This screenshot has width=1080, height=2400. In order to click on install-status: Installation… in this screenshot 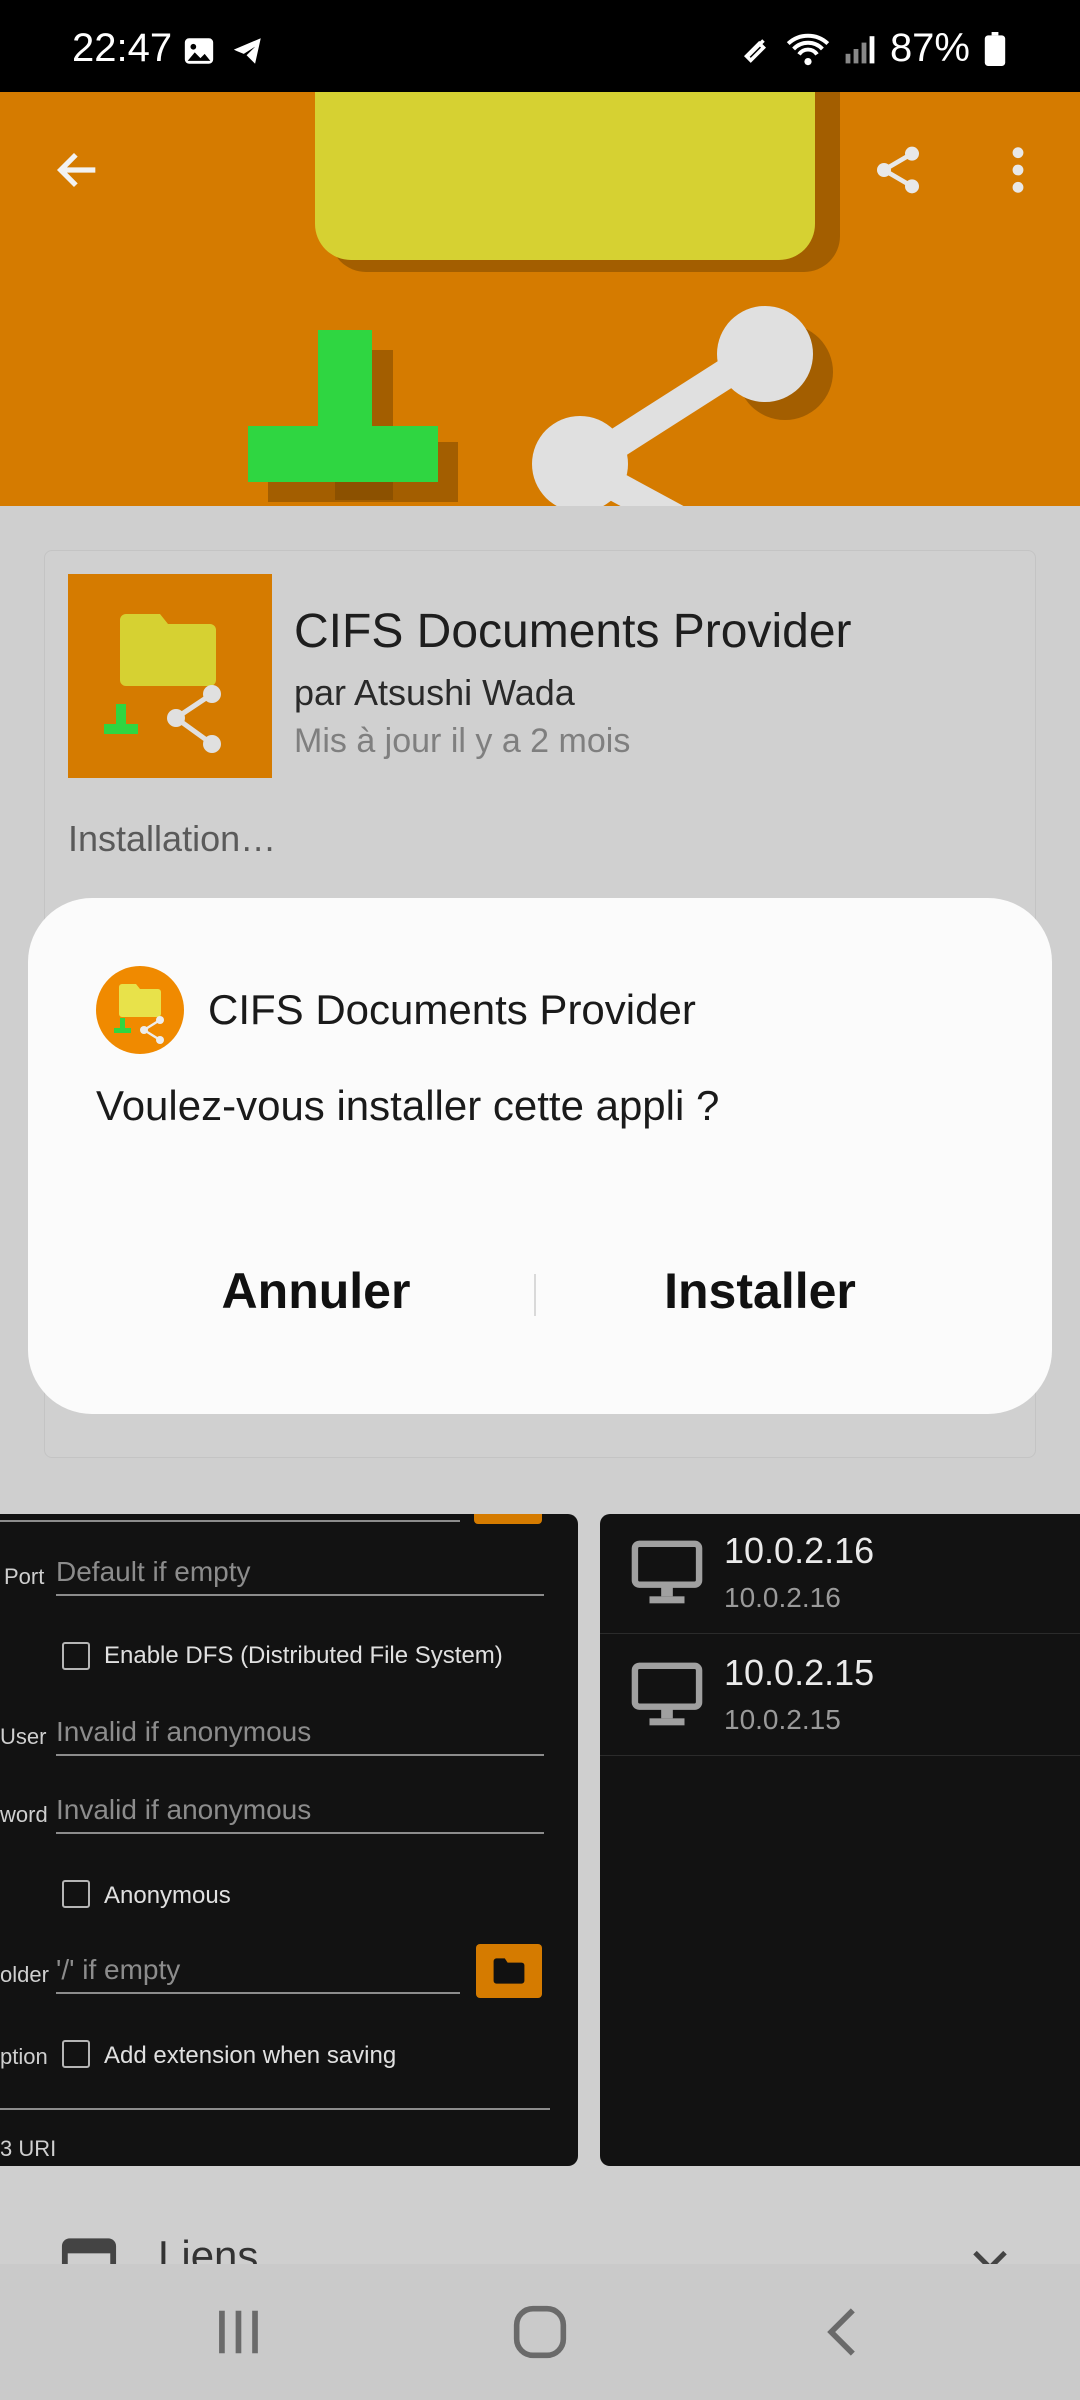, I will do `click(172, 838)`.